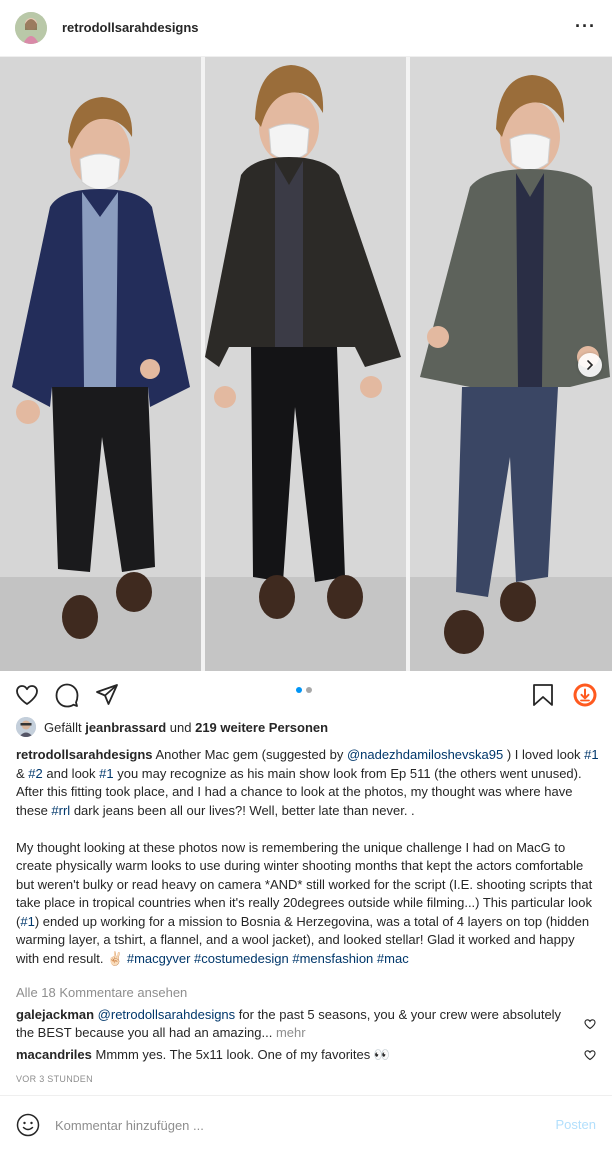 The image size is (612, 1149). Describe the element at coordinates (306, 695) in the screenshot. I see `post-action-bar` at that location.